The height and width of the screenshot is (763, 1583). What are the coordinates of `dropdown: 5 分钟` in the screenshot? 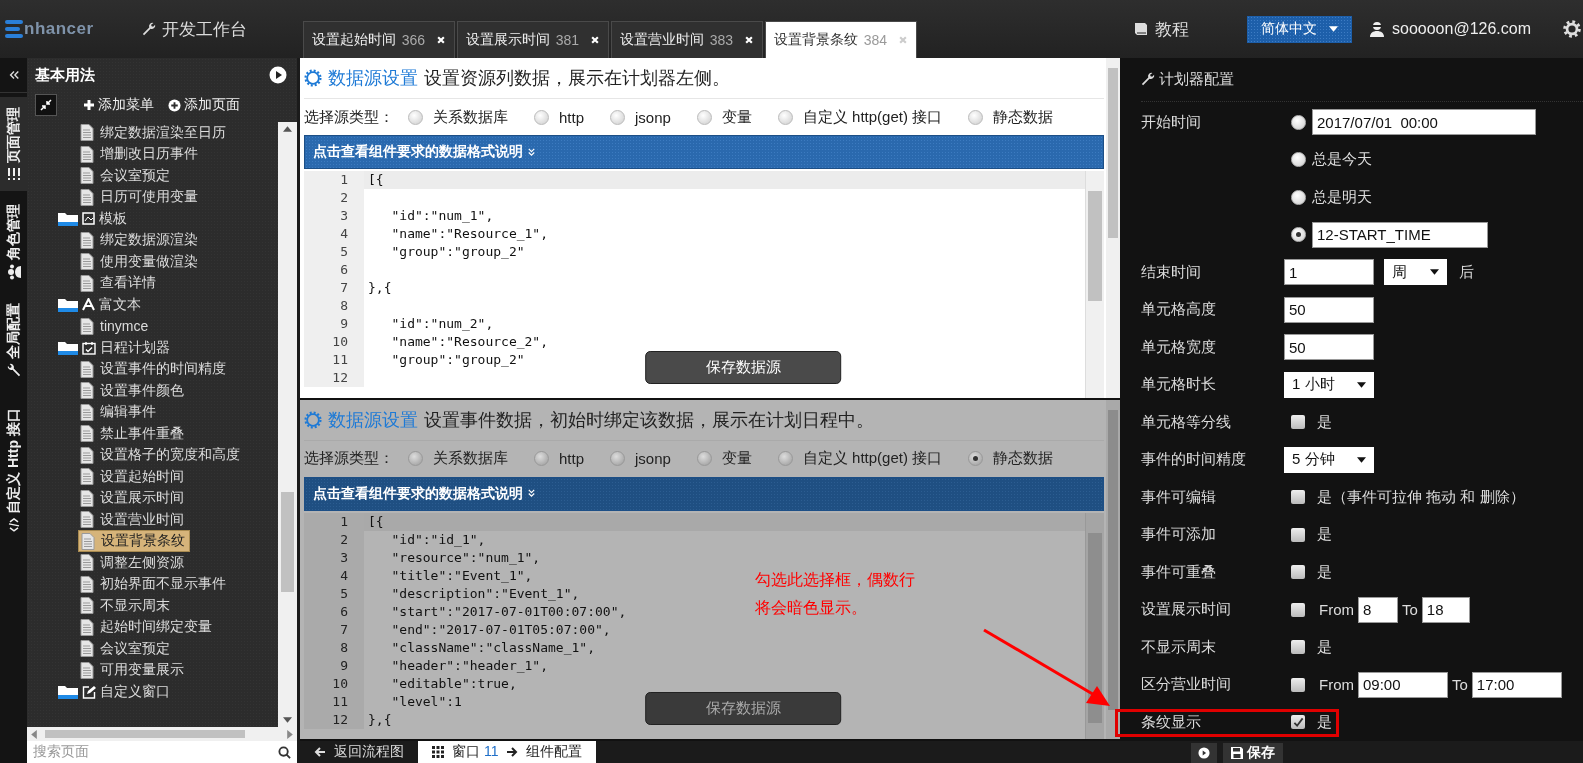 It's located at (1329, 459).